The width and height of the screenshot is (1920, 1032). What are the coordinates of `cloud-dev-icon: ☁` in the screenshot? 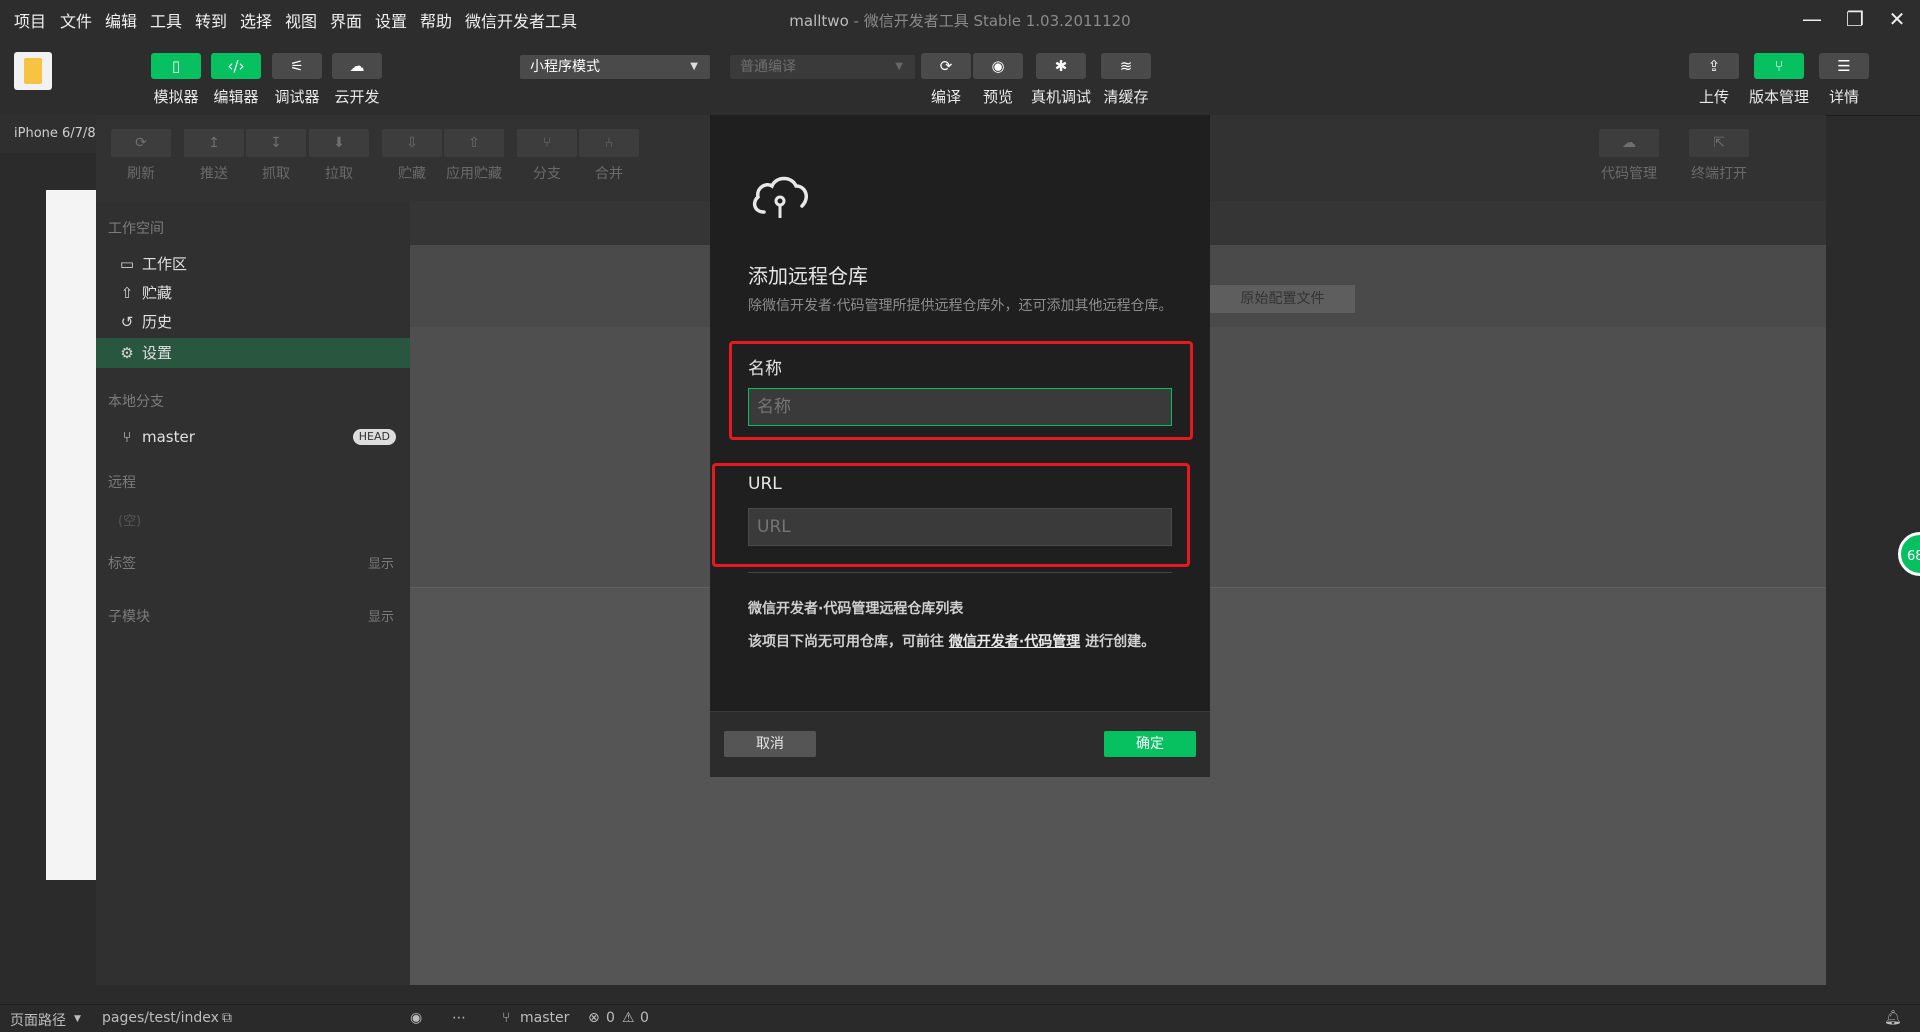 It's located at (357, 66).